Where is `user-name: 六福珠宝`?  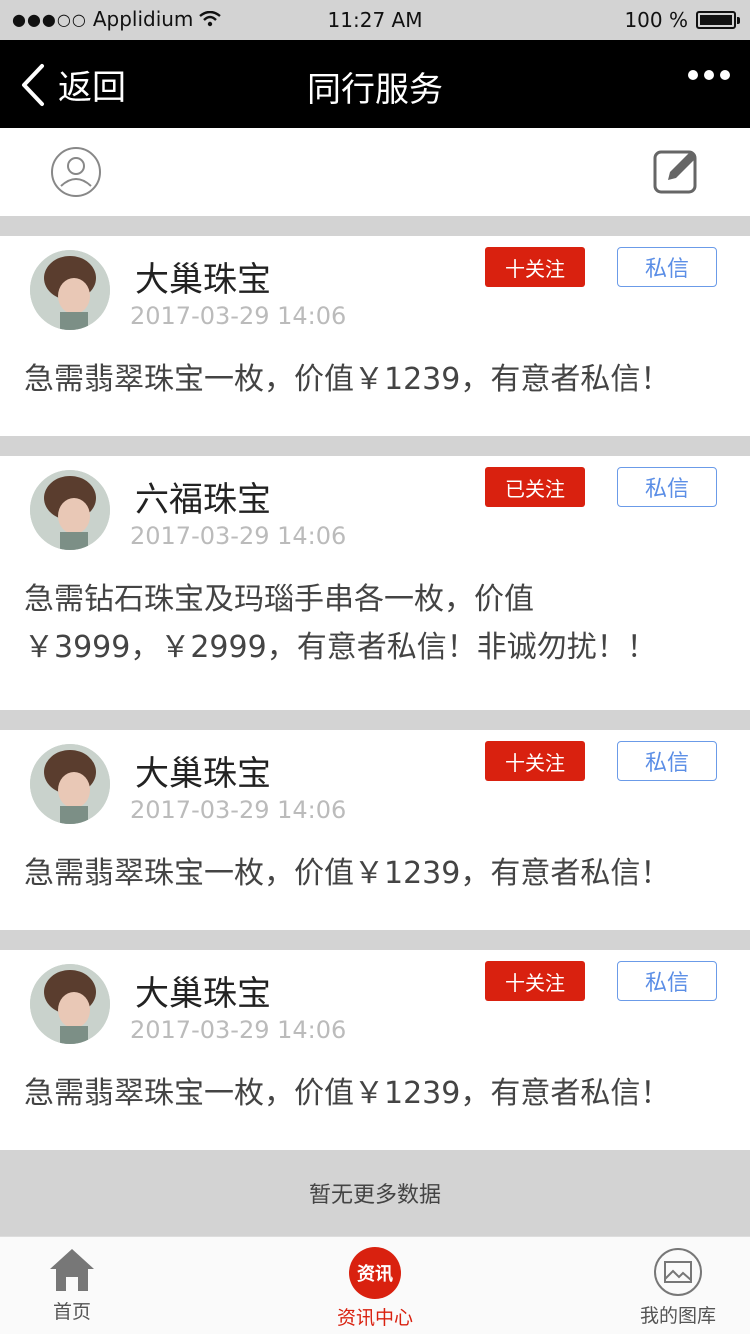
user-name: 六福珠宝 is located at coordinates (203, 500).